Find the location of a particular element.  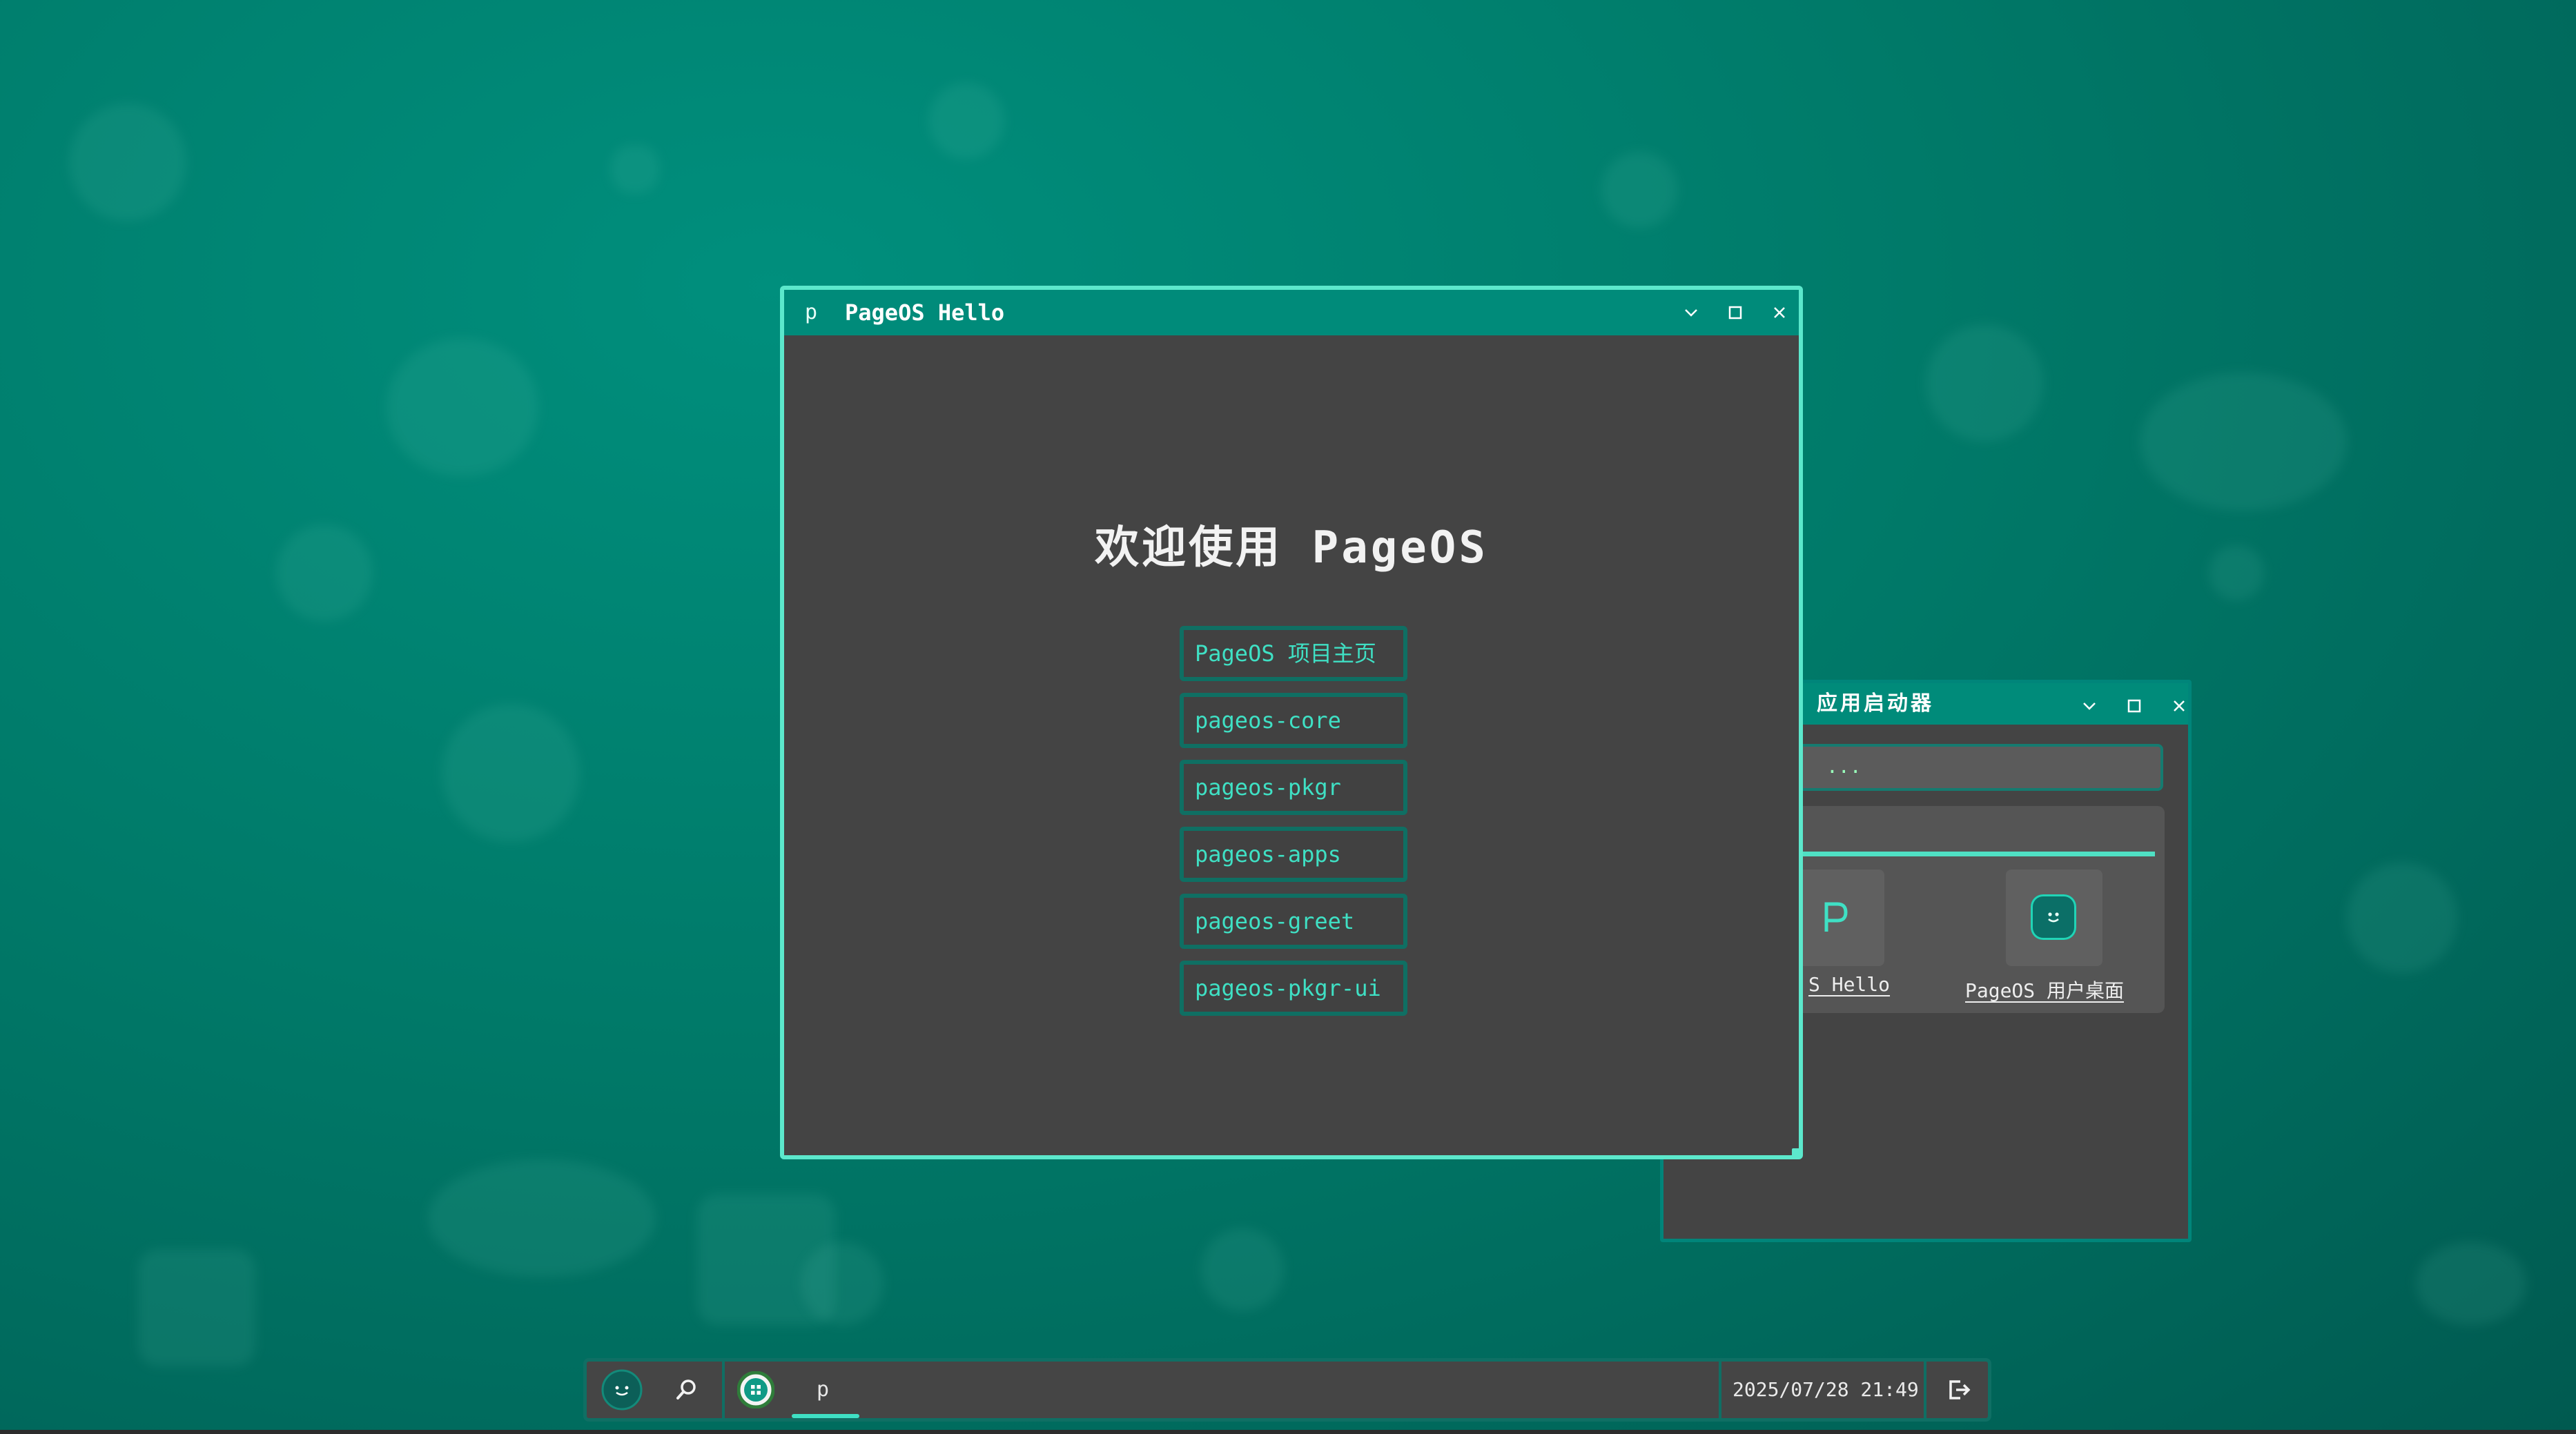

launcher-title: 应用启动器 is located at coordinates (1875, 703).